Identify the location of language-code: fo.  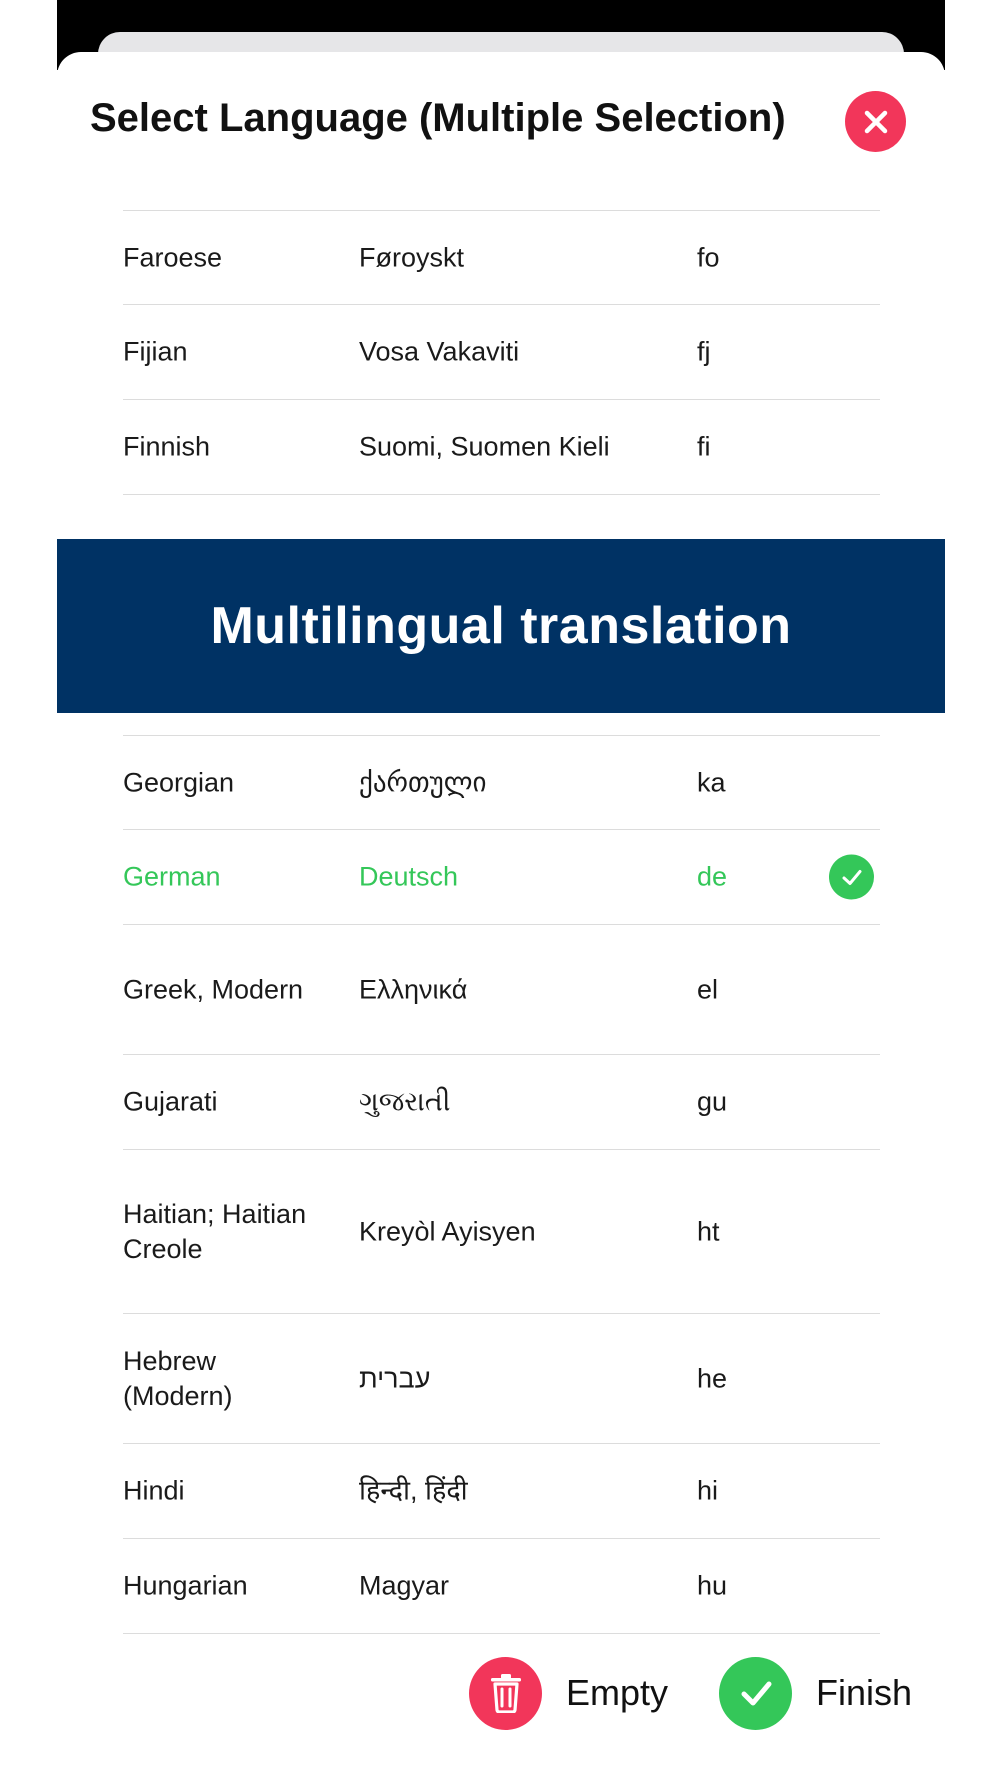
(708, 257).